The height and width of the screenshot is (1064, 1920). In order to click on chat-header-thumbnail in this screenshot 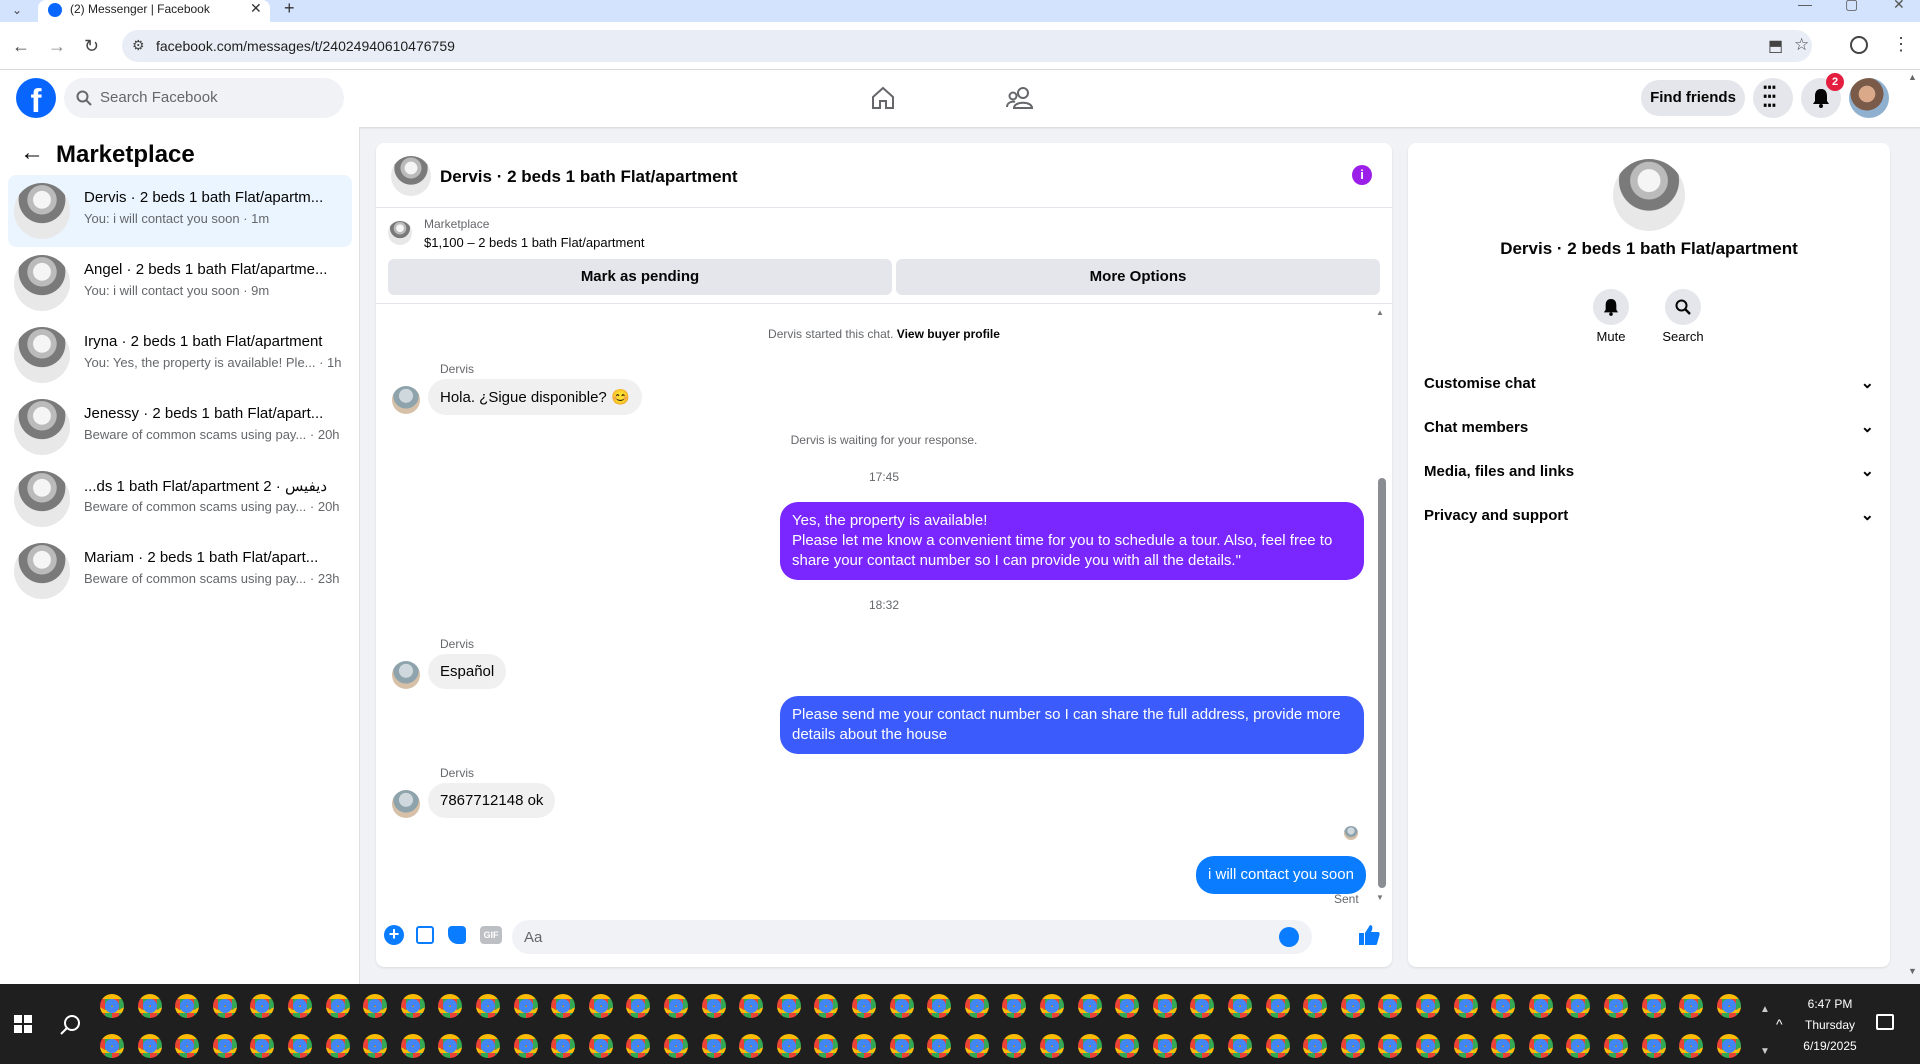, I will do `click(411, 176)`.